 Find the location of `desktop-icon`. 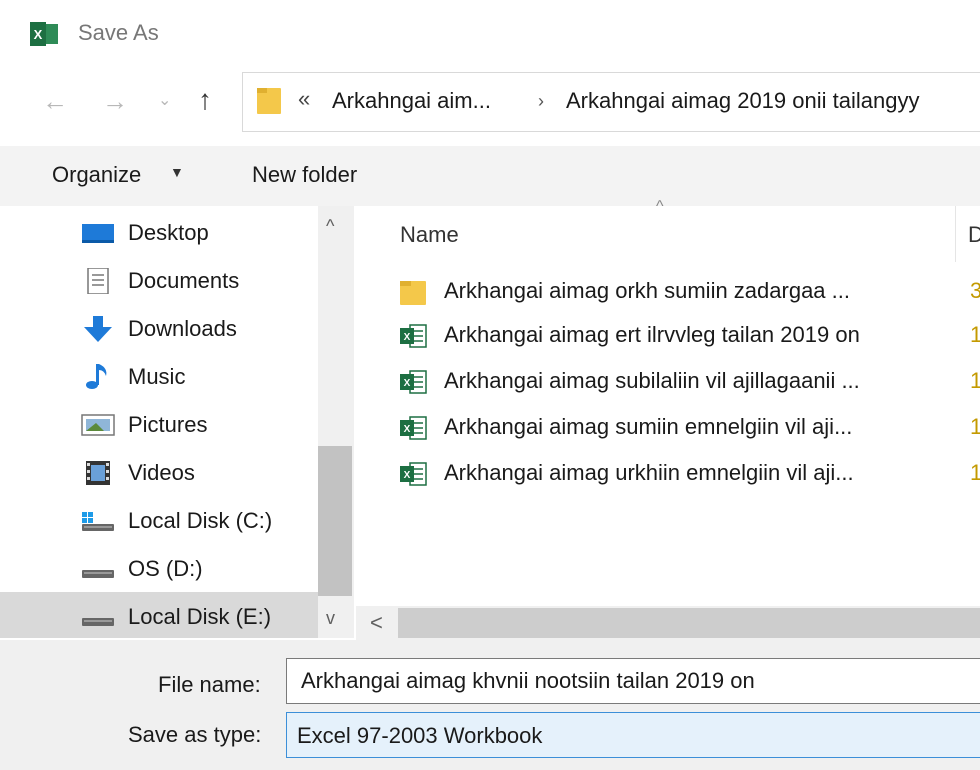

desktop-icon is located at coordinates (98, 233).